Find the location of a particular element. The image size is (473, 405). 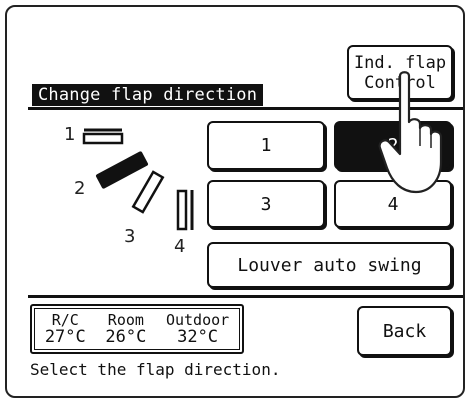

flap-position-1-label: 1 is located at coordinates (266, 145).